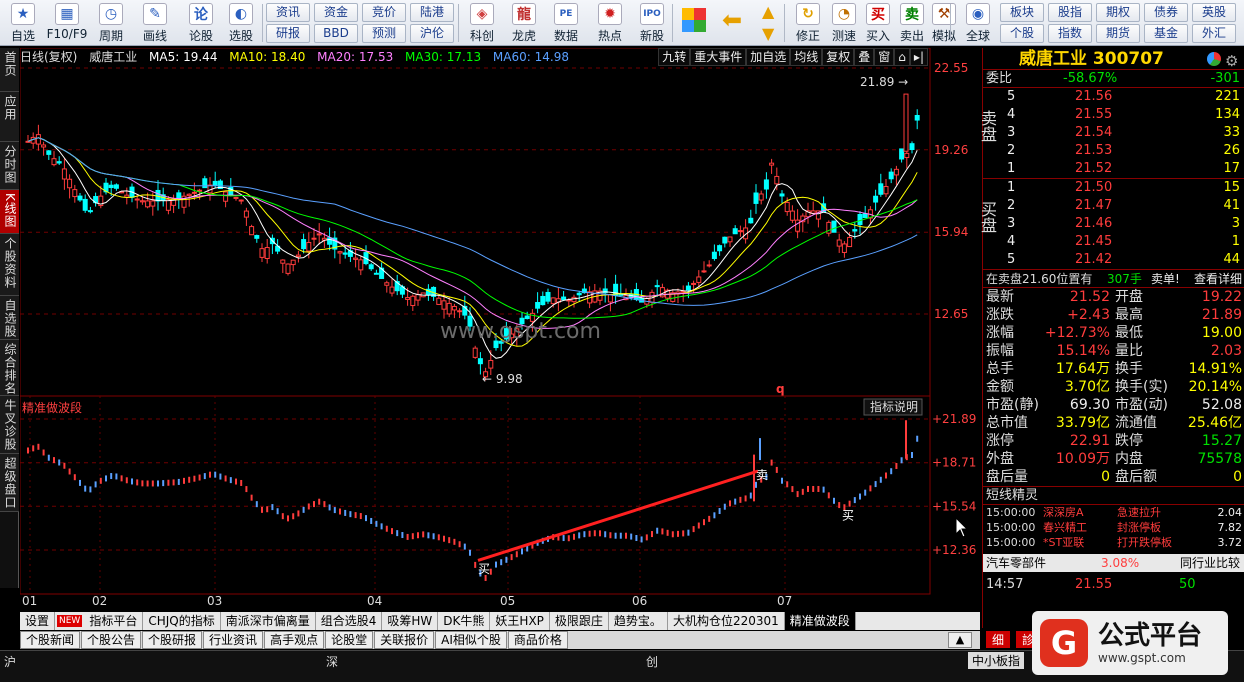 The image size is (1244, 682). I want to click on indicator-tab: 设置, so click(38, 621).